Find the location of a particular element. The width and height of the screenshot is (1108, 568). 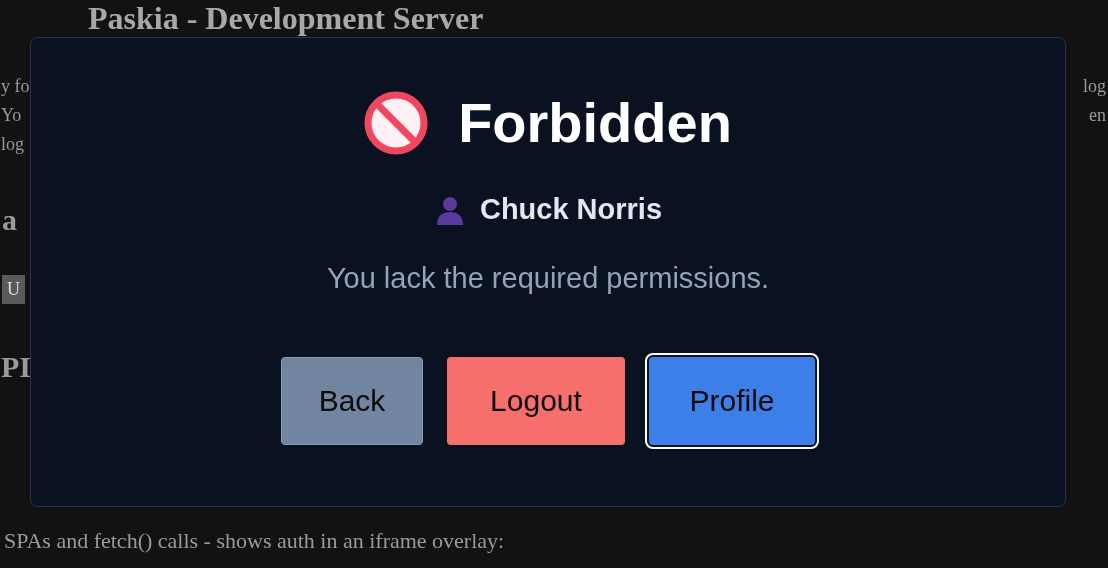

section-heading: PI is located at coordinates (16, 367).